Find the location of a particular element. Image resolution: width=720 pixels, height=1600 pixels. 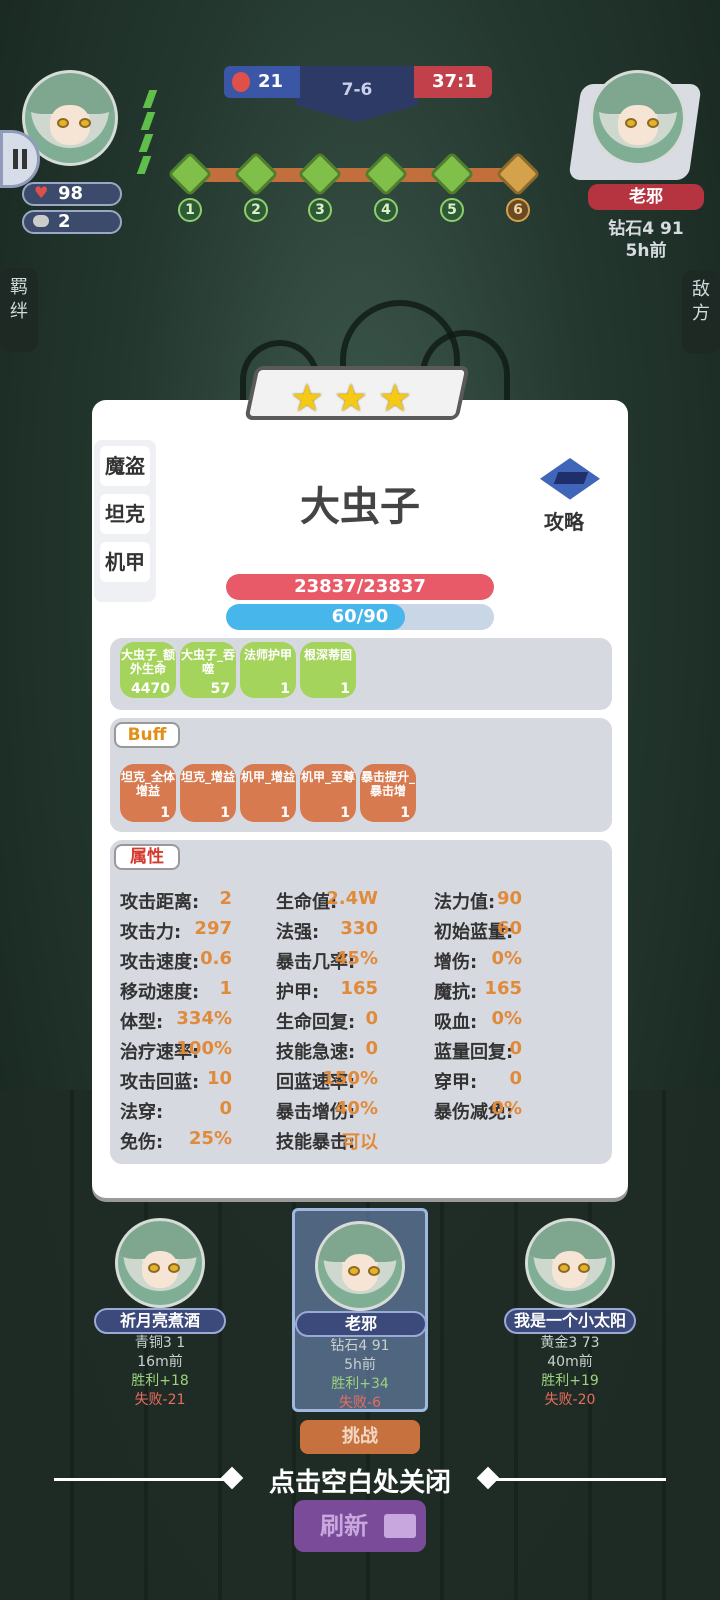

stage-number: 1 is located at coordinates (190, 210).